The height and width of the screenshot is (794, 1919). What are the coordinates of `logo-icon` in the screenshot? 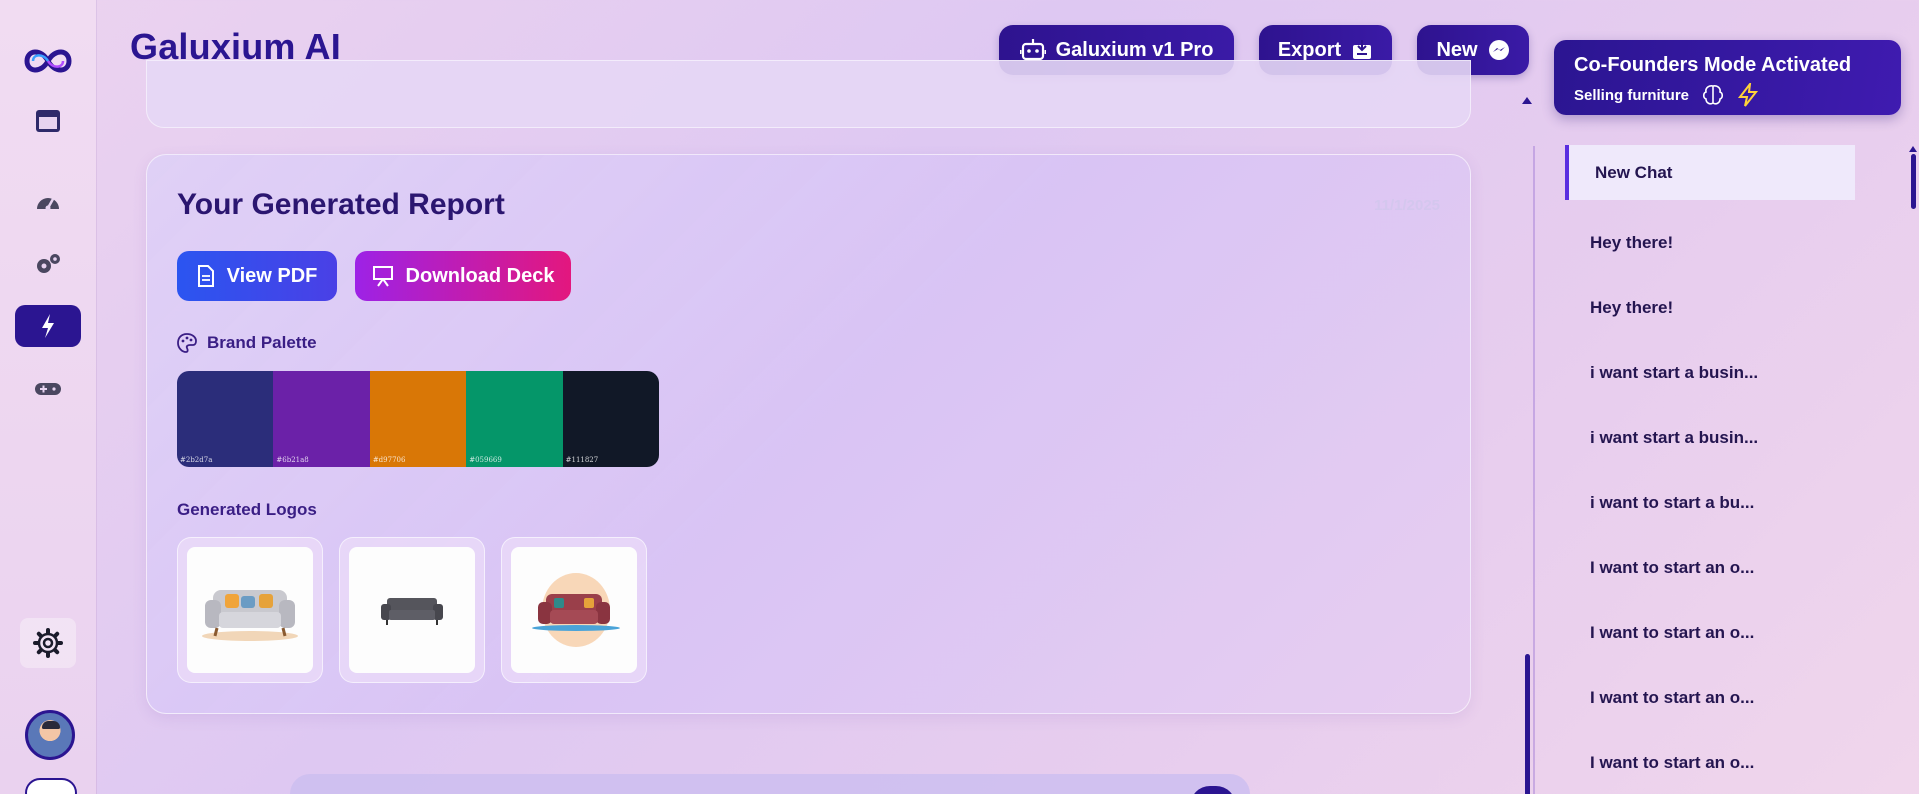 It's located at (48, 61).